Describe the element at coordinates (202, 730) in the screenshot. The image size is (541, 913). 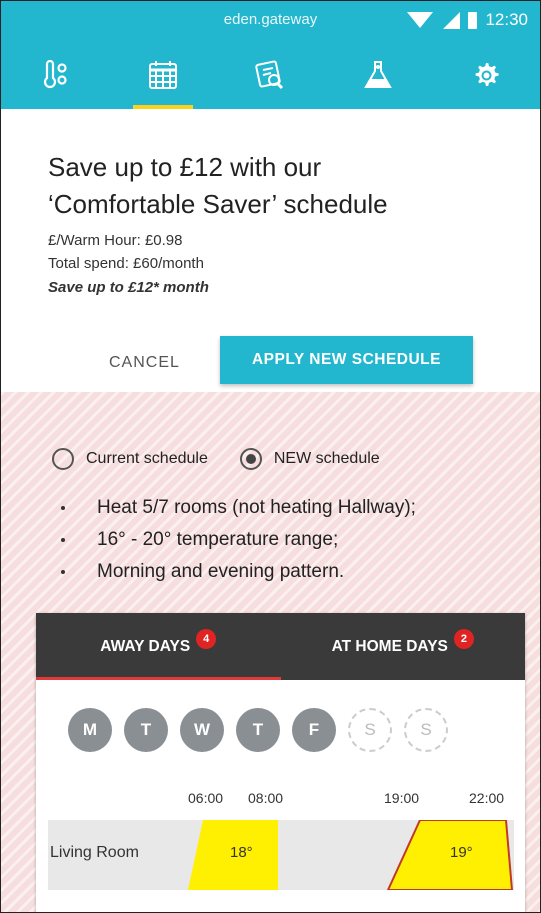
I see `day-wednesday: W` at that location.